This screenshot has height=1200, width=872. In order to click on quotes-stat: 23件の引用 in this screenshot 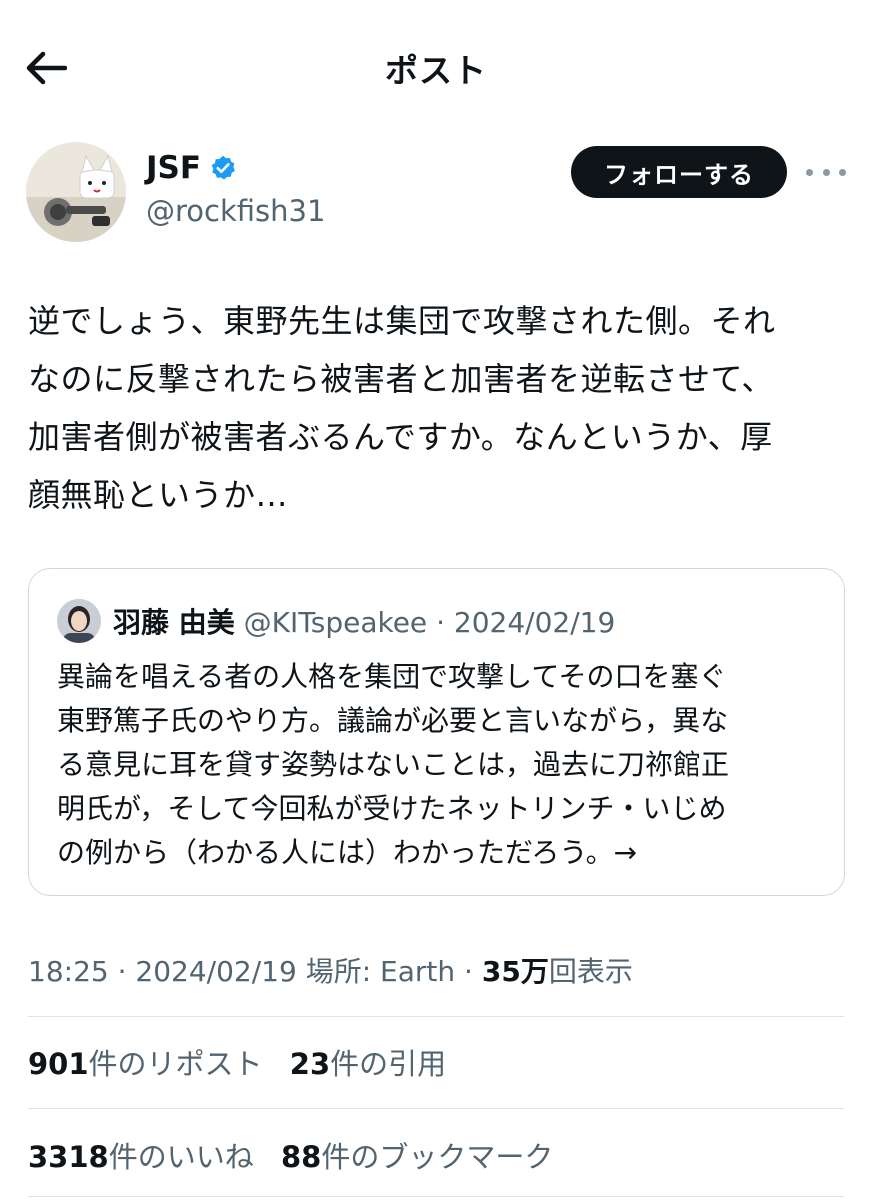, I will do `click(368, 1064)`.